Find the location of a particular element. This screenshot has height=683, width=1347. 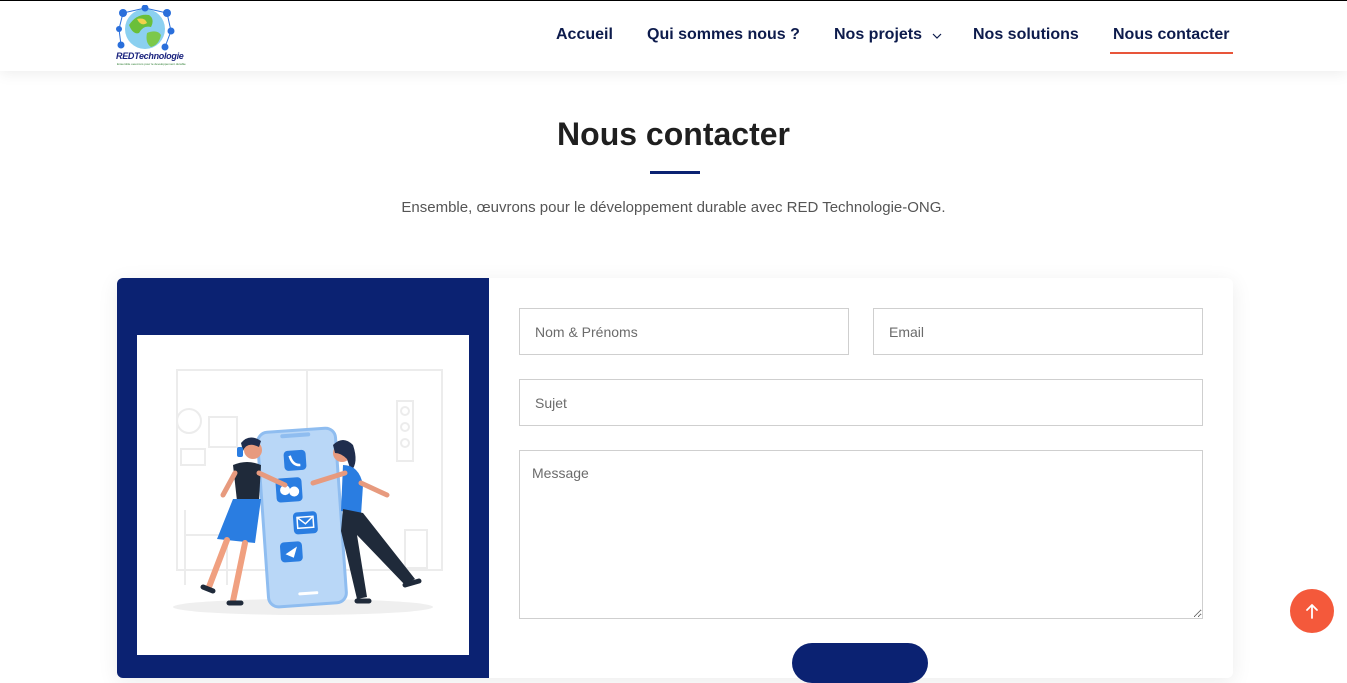

nav-item-qui-sommes-nous: Qui sommes nous ? is located at coordinates (723, 35).